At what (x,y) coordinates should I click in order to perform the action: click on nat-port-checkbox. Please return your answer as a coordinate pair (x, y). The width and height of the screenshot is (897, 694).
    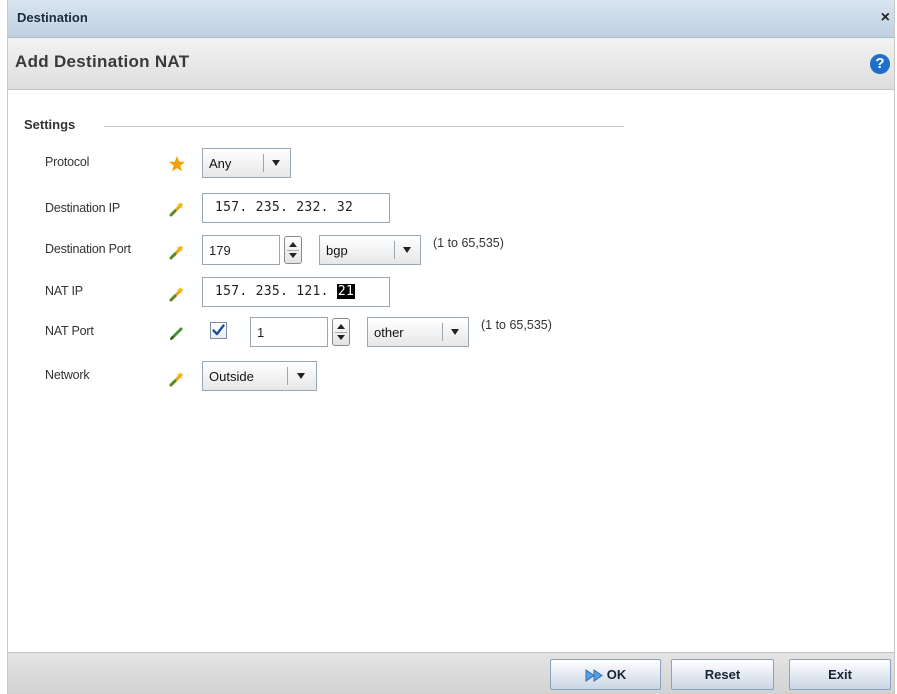
    Looking at the image, I should click on (218, 330).